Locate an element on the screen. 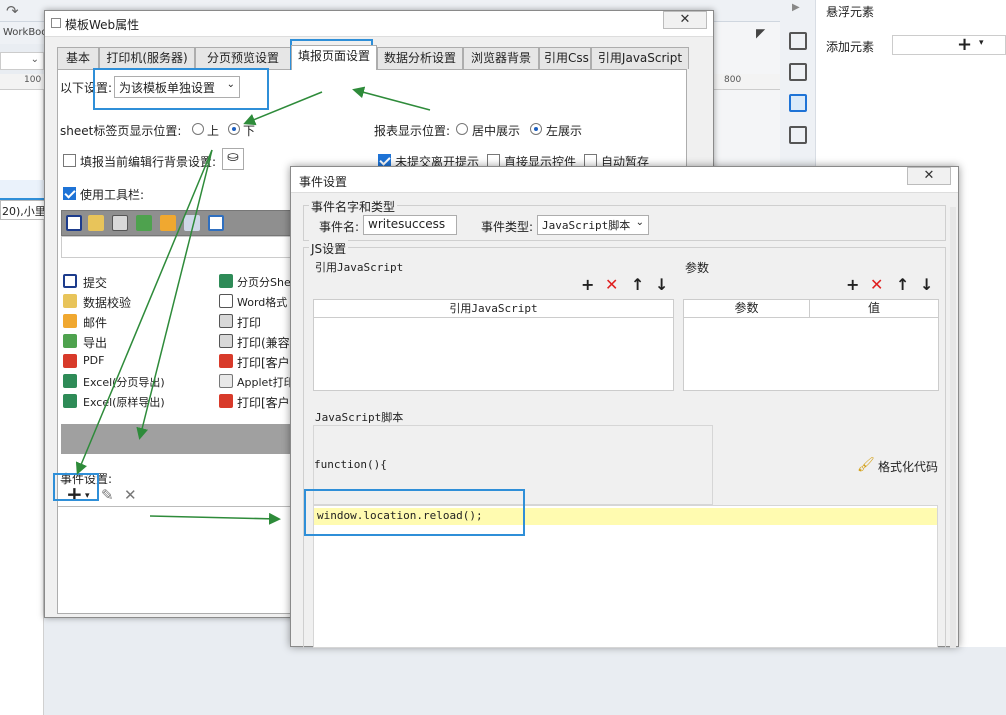  event-name-label: 事件名: is located at coordinates (339, 227).